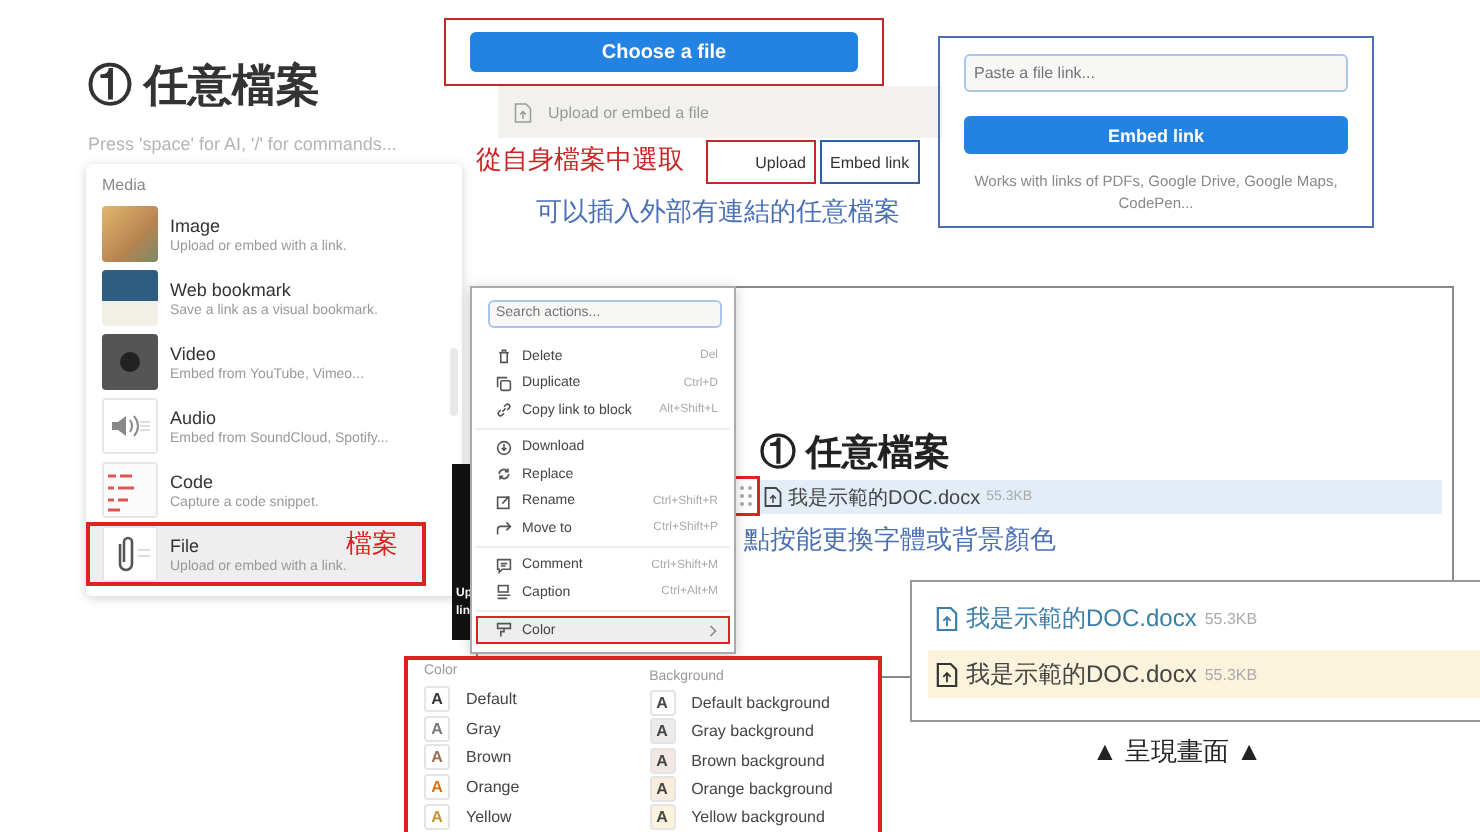 Image resolution: width=1480 pixels, height=832 pixels. I want to click on choose-file-button: Choose a file, so click(664, 52).